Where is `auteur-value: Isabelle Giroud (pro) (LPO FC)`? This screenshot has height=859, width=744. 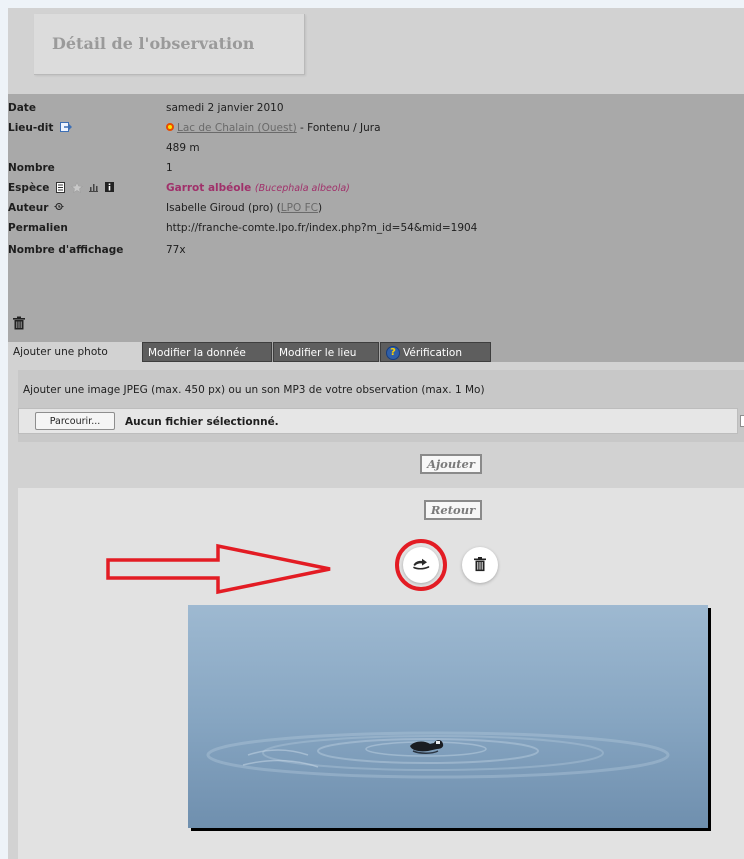
auteur-value: Isabelle Giroud (pro) (LPO FC) is located at coordinates (244, 208).